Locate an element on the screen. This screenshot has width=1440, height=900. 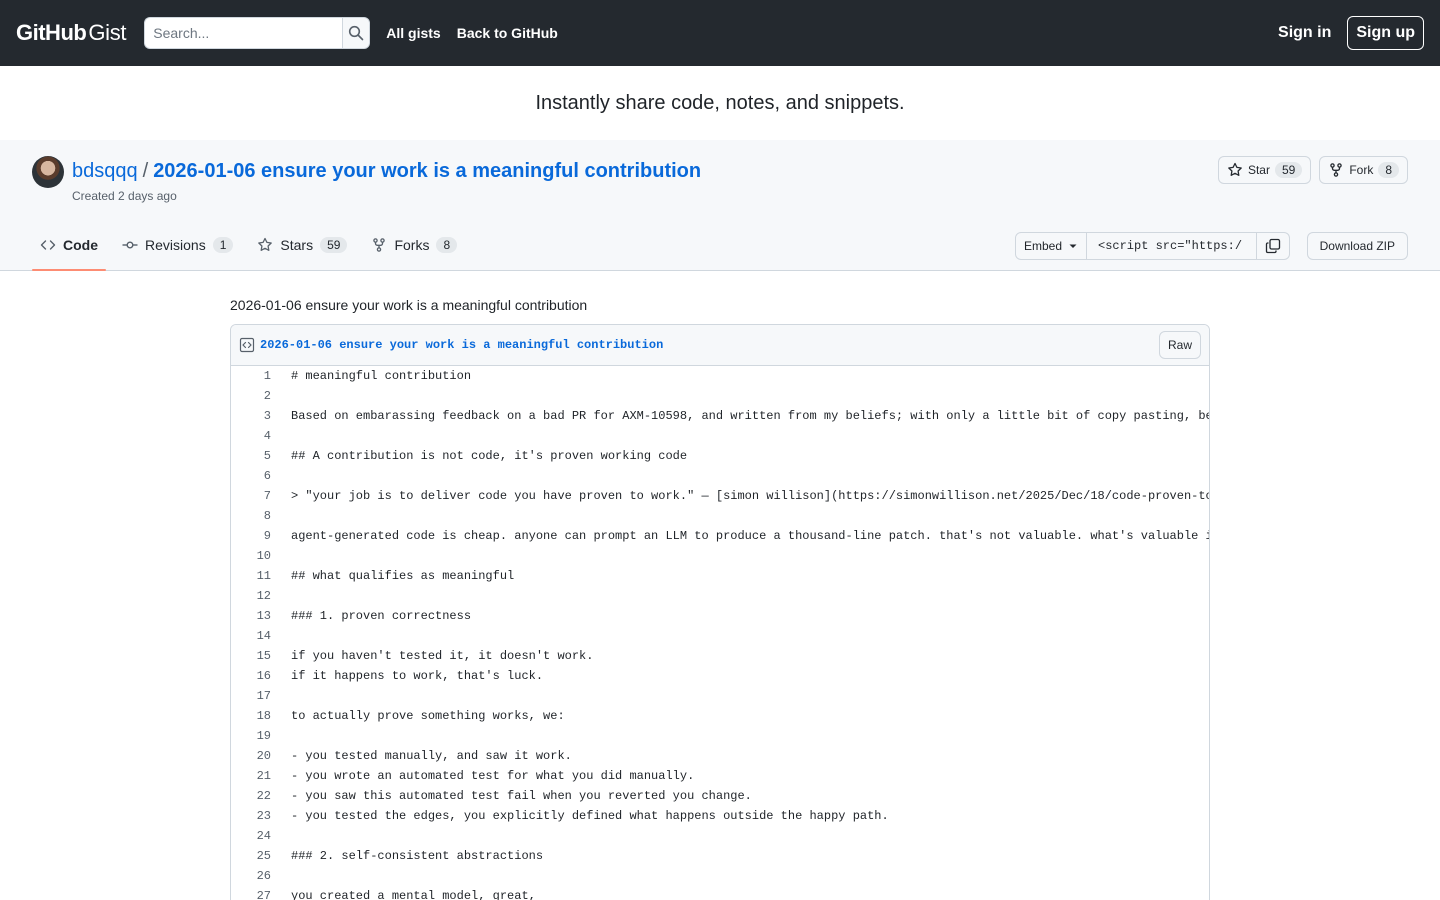
copy-icon is located at coordinates (1273, 246).